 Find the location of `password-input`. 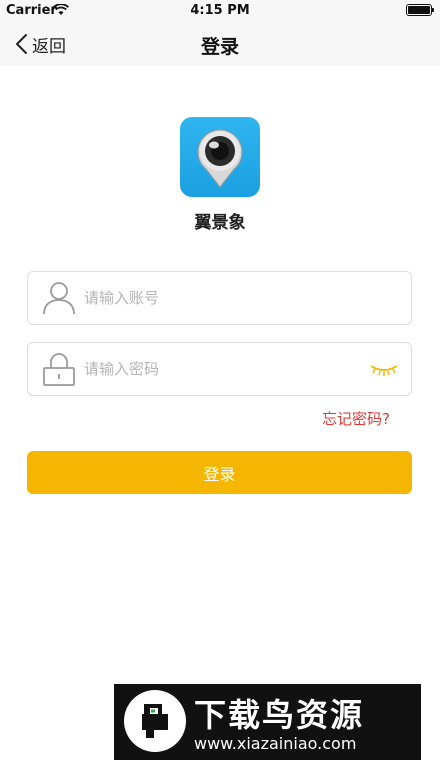

password-input is located at coordinates (229, 369).